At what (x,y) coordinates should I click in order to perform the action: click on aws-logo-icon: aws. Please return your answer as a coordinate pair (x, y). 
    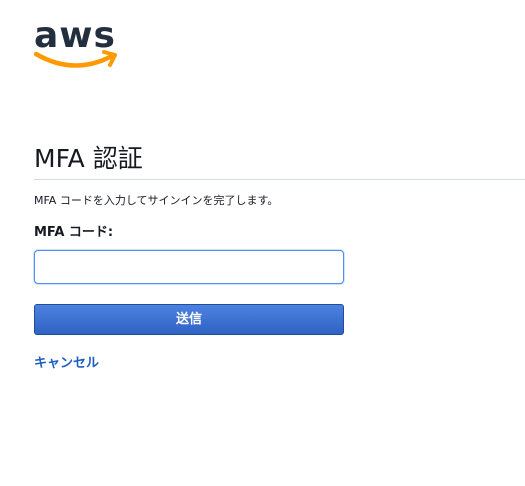
    Looking at the image, I should click on (75, 41).